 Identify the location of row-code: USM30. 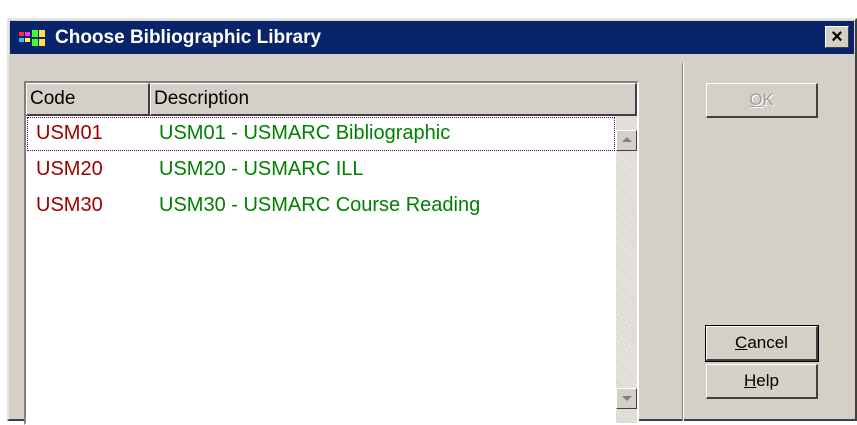
(69, 205).